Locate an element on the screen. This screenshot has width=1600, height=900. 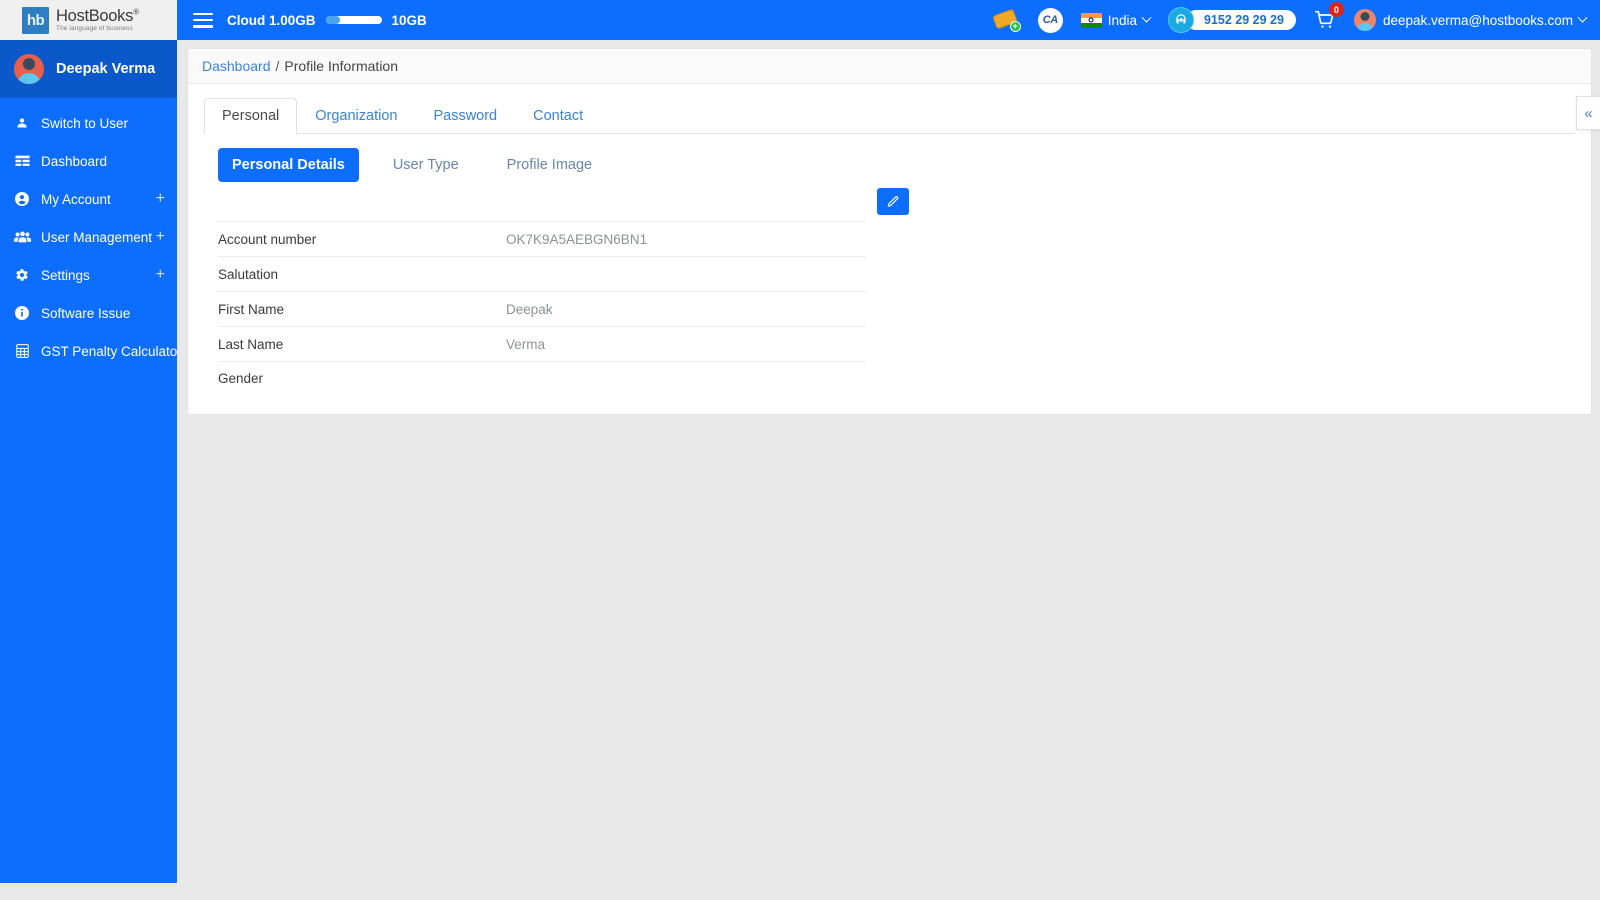
detail-label: Gender is located at coordinates (241, 378).